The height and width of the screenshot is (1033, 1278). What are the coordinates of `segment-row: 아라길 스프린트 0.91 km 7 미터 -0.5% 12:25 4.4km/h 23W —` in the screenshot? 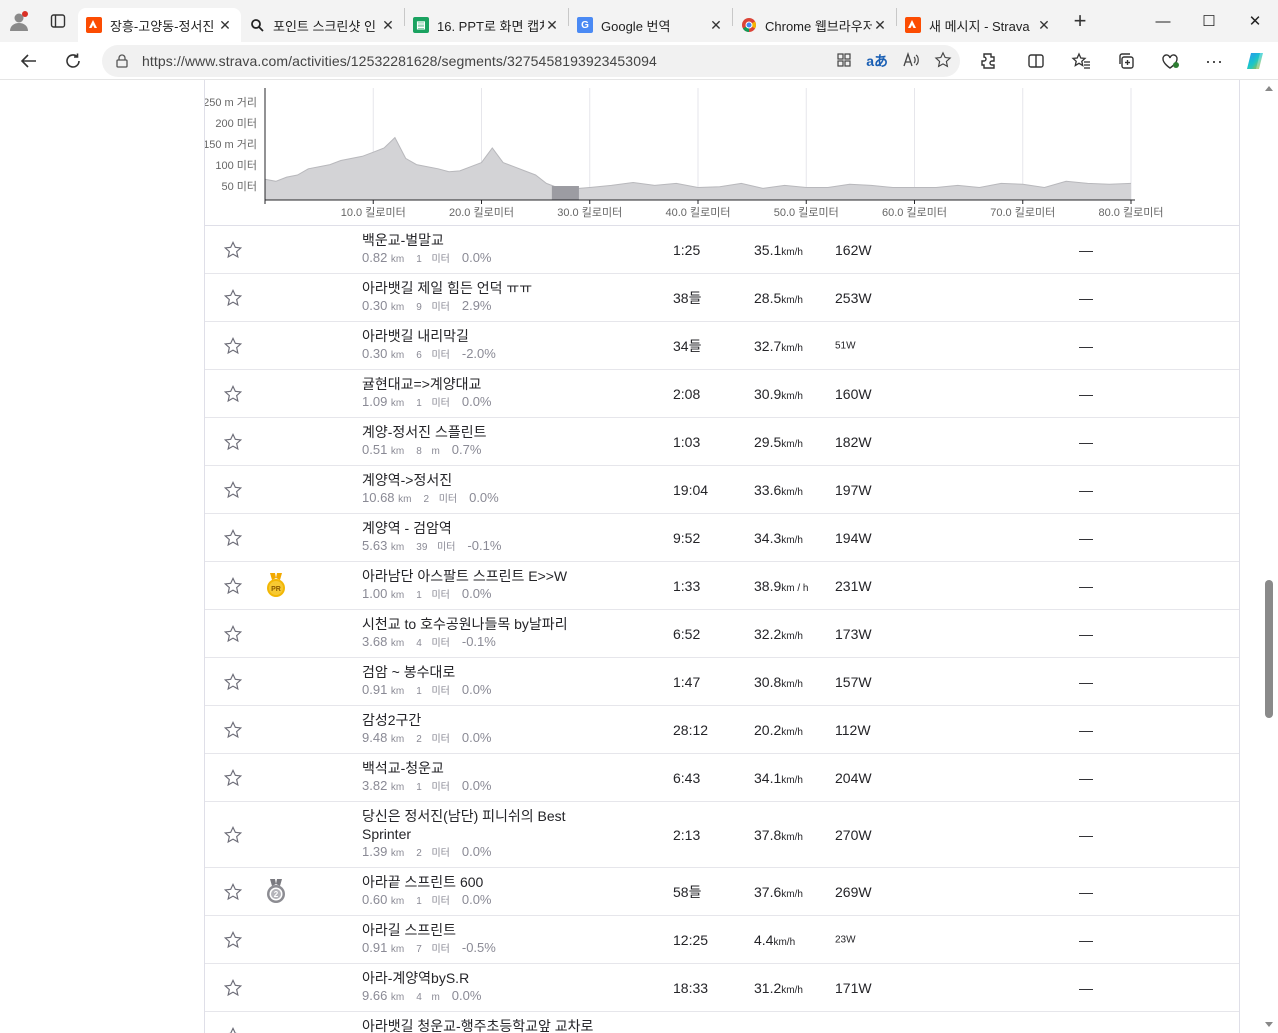 It's located at (722, 940).